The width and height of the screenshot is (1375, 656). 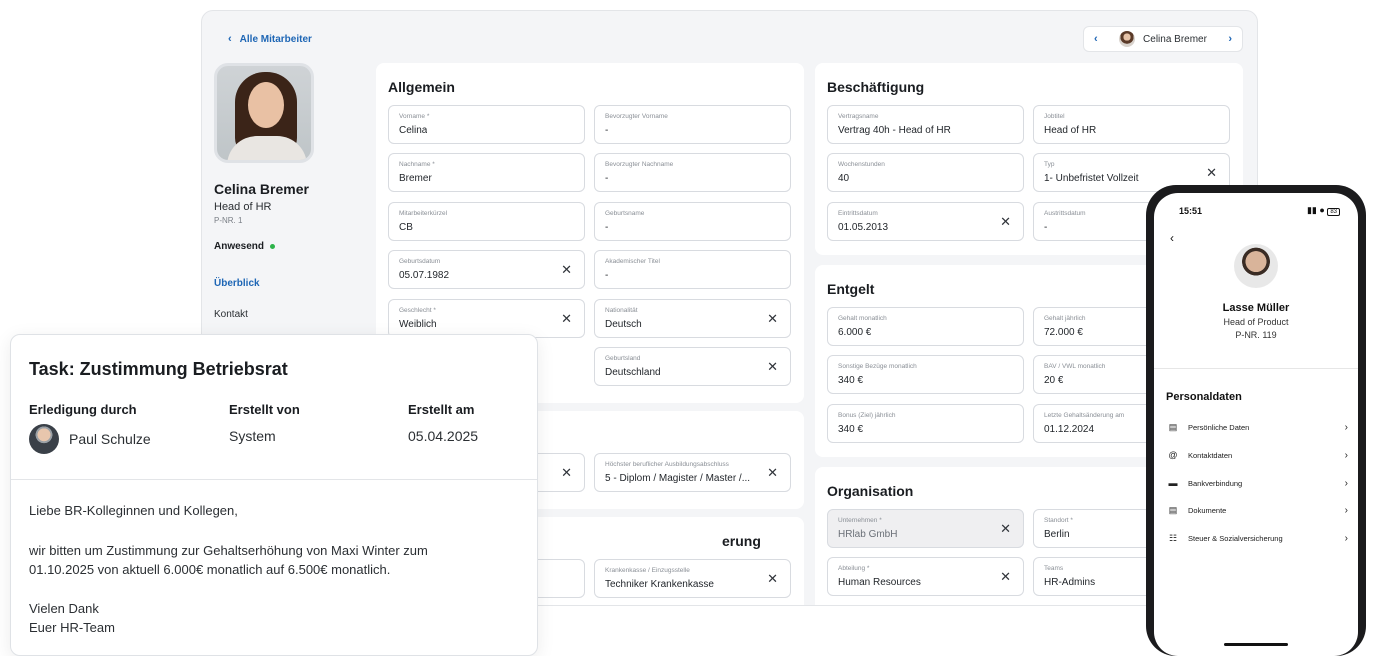 What do you see at coordinates (647, 570) in the screenshot?
I see `field-label: Krankenkasse / Einzugsstelle` at bounding box center [647, 570].